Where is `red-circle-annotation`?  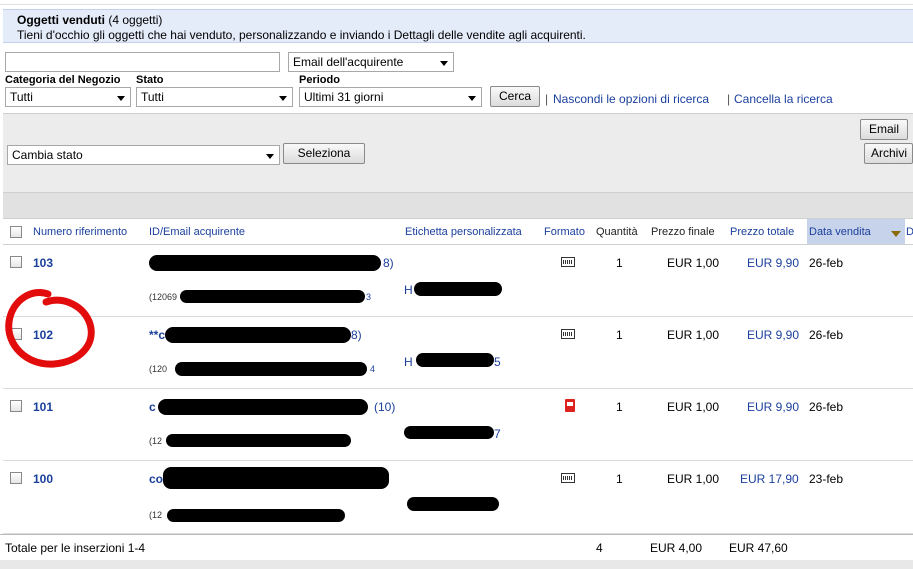
red-circle-annotation is located at coordinates (50, 328).